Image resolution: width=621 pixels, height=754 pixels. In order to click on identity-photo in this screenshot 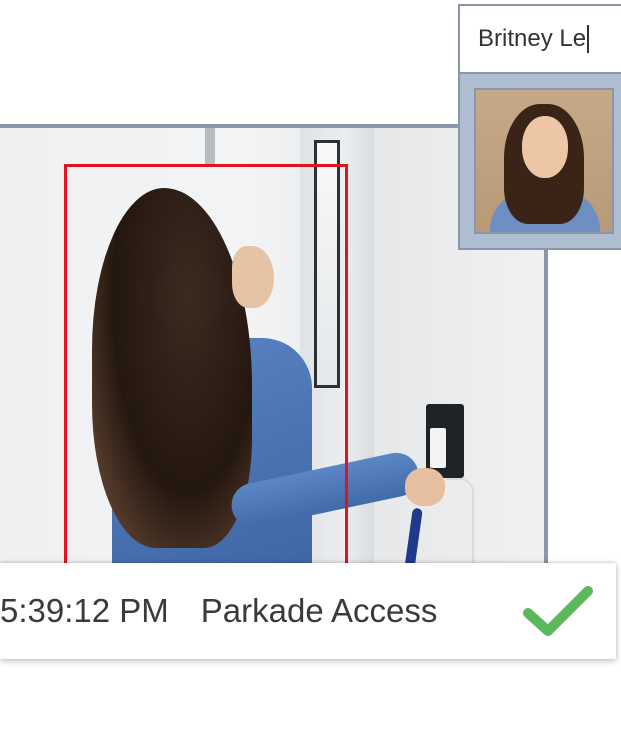, I will do `click(544, 161)`.